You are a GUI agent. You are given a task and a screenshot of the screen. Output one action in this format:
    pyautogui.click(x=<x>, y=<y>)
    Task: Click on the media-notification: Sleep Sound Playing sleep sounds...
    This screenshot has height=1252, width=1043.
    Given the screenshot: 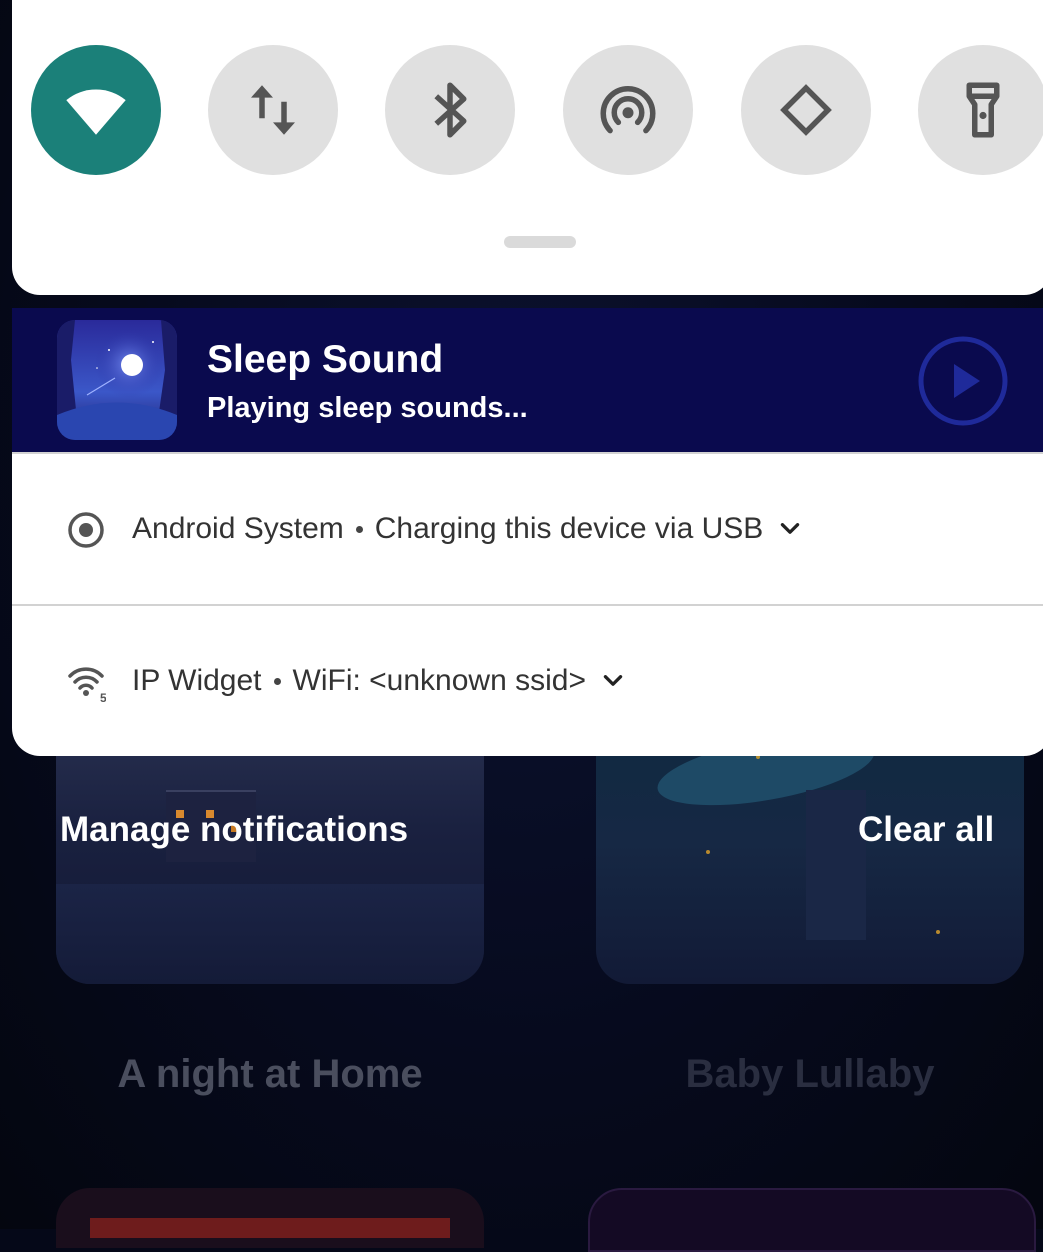 What is the action you would take?
    pyautogui.click(x=527, y=380)
    